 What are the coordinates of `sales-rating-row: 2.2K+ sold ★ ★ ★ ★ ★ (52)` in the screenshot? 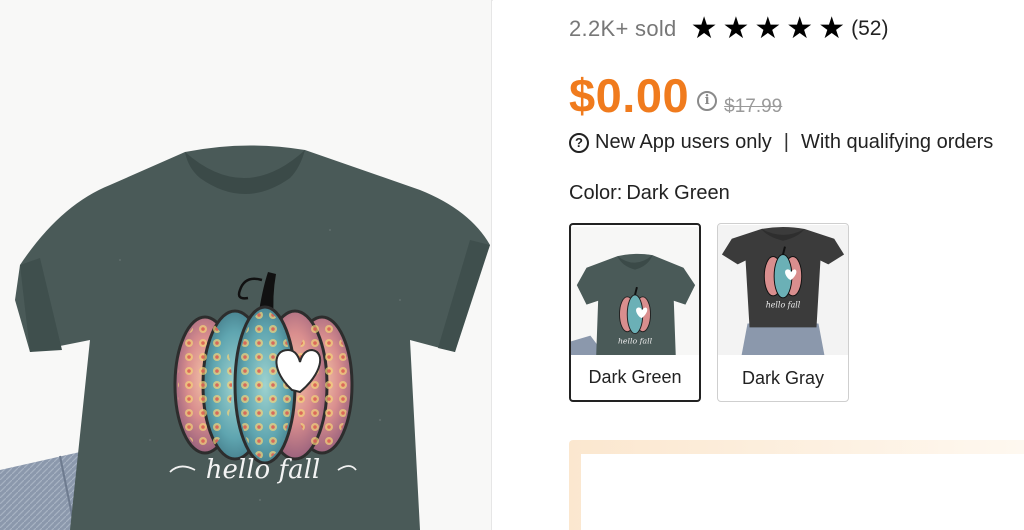 It's located at (728, 29).